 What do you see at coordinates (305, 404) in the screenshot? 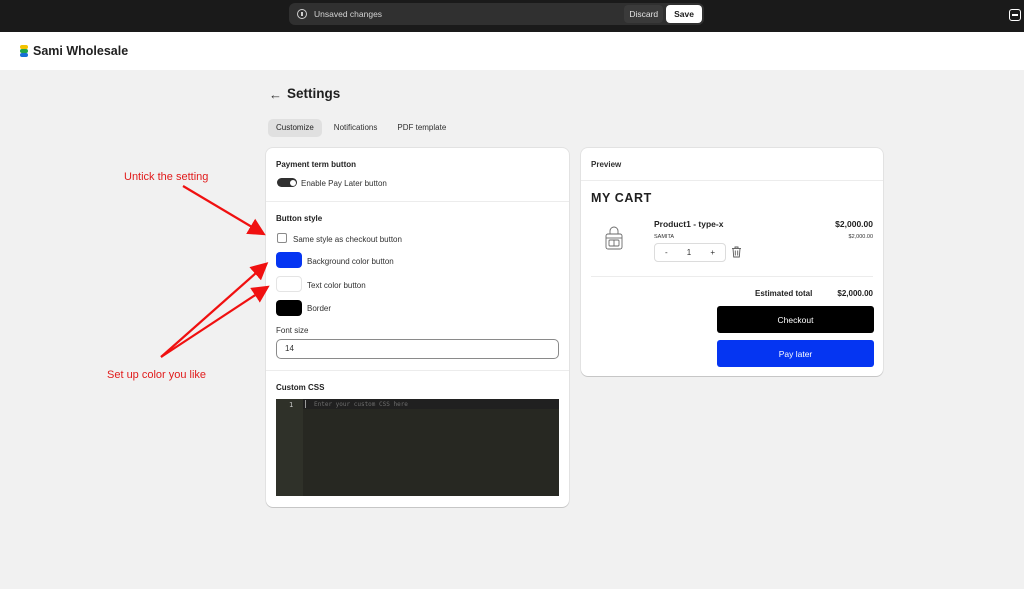
I see `editor-cursor` at bounding box center [305, 404].